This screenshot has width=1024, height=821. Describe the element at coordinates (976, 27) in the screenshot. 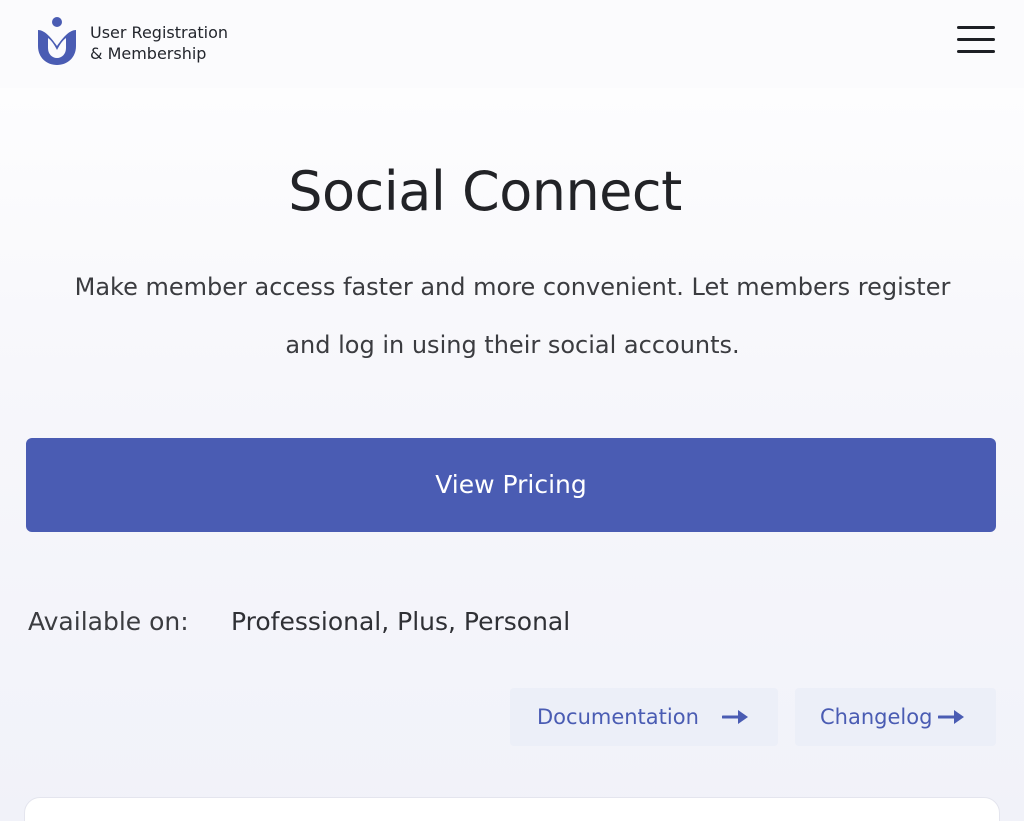

I see `hamburger-menu-icon` at that location.